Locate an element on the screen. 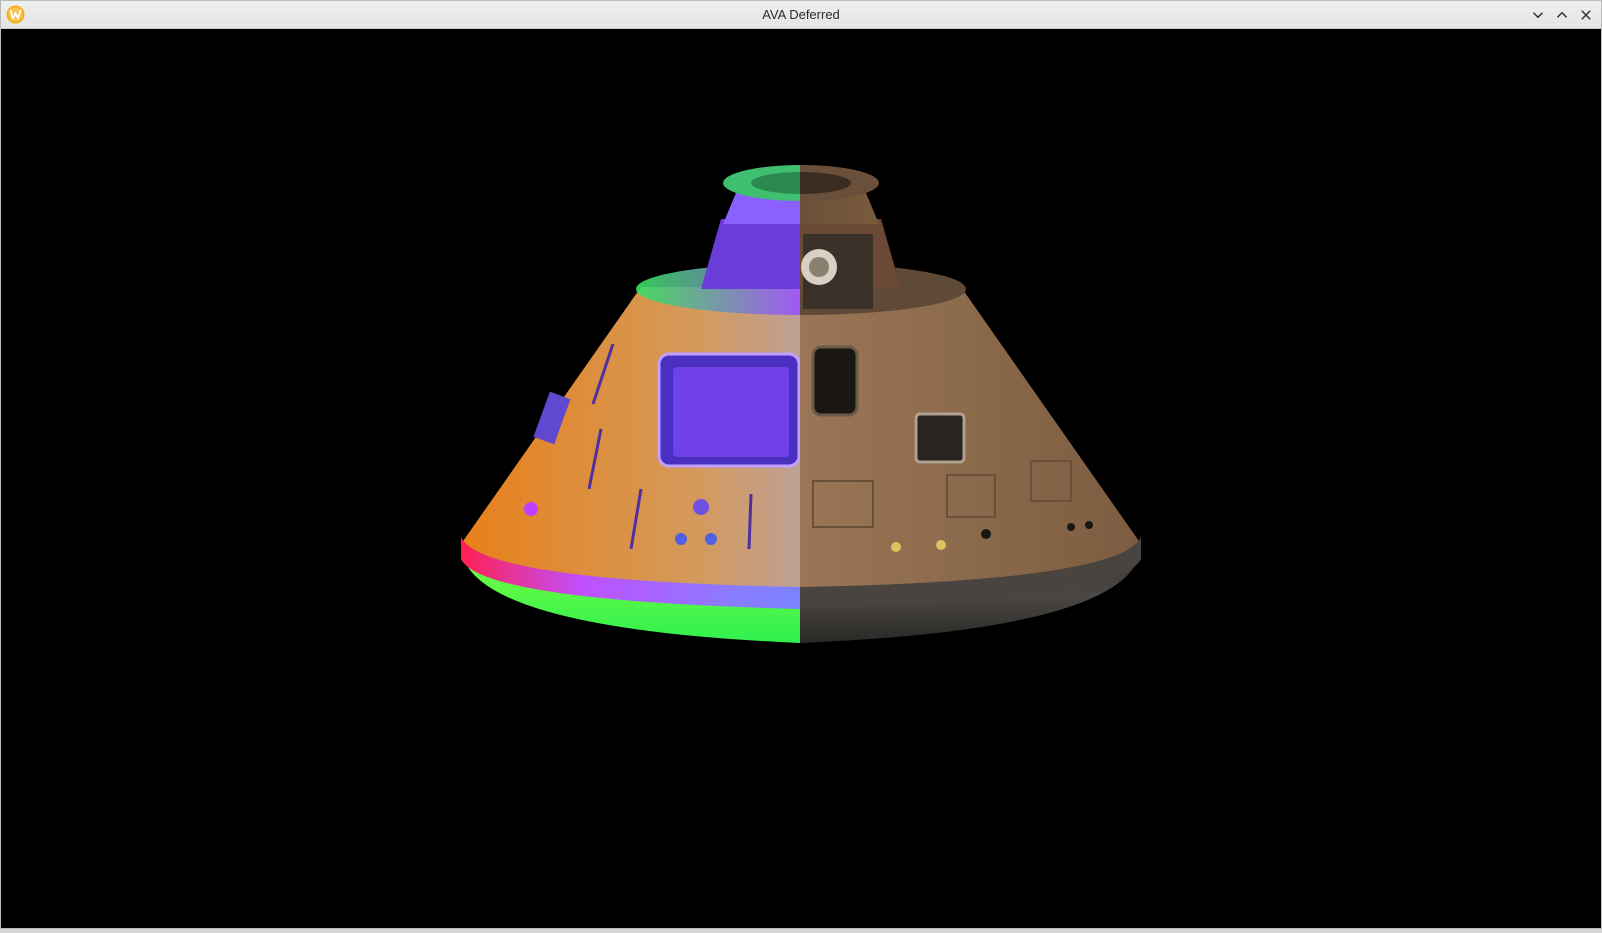 Image resolution: width=1602 pixels, height=933 pixels. close-button is located at coordinates (1586, 15).